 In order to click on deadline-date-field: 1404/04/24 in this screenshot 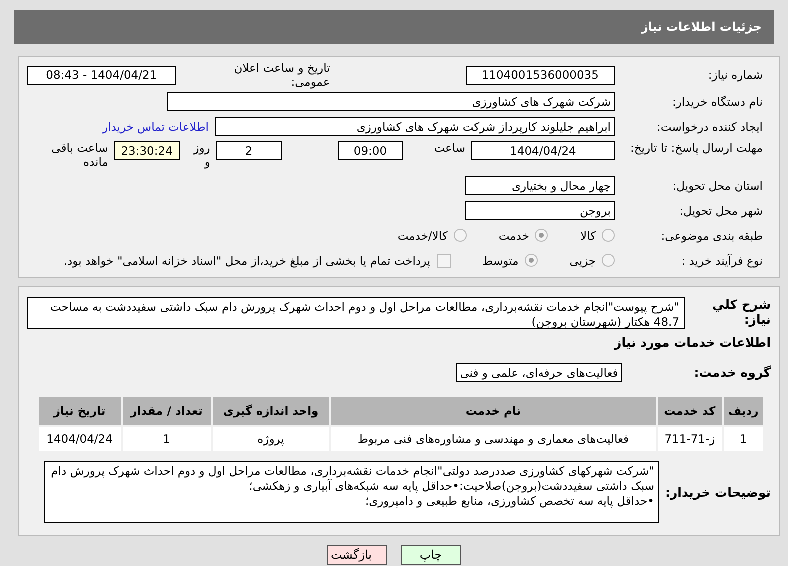, I will do `click(543, 150)`.